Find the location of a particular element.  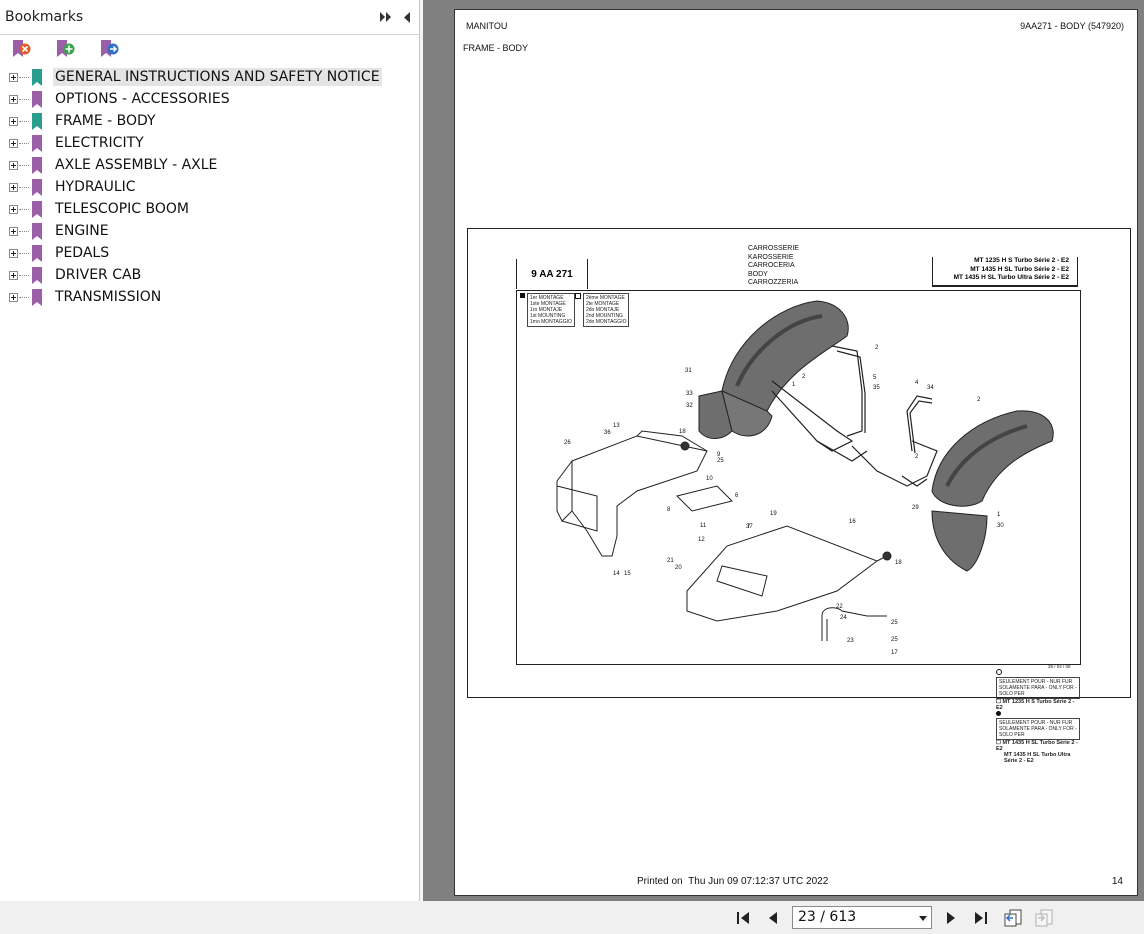

delete-bookmark-icon is located at coordinates (21, 49).